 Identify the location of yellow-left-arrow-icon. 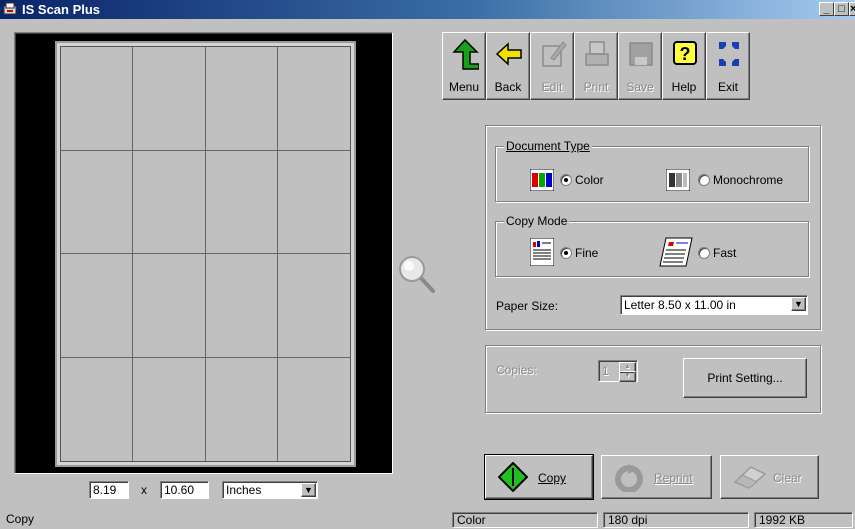
(508, 54).